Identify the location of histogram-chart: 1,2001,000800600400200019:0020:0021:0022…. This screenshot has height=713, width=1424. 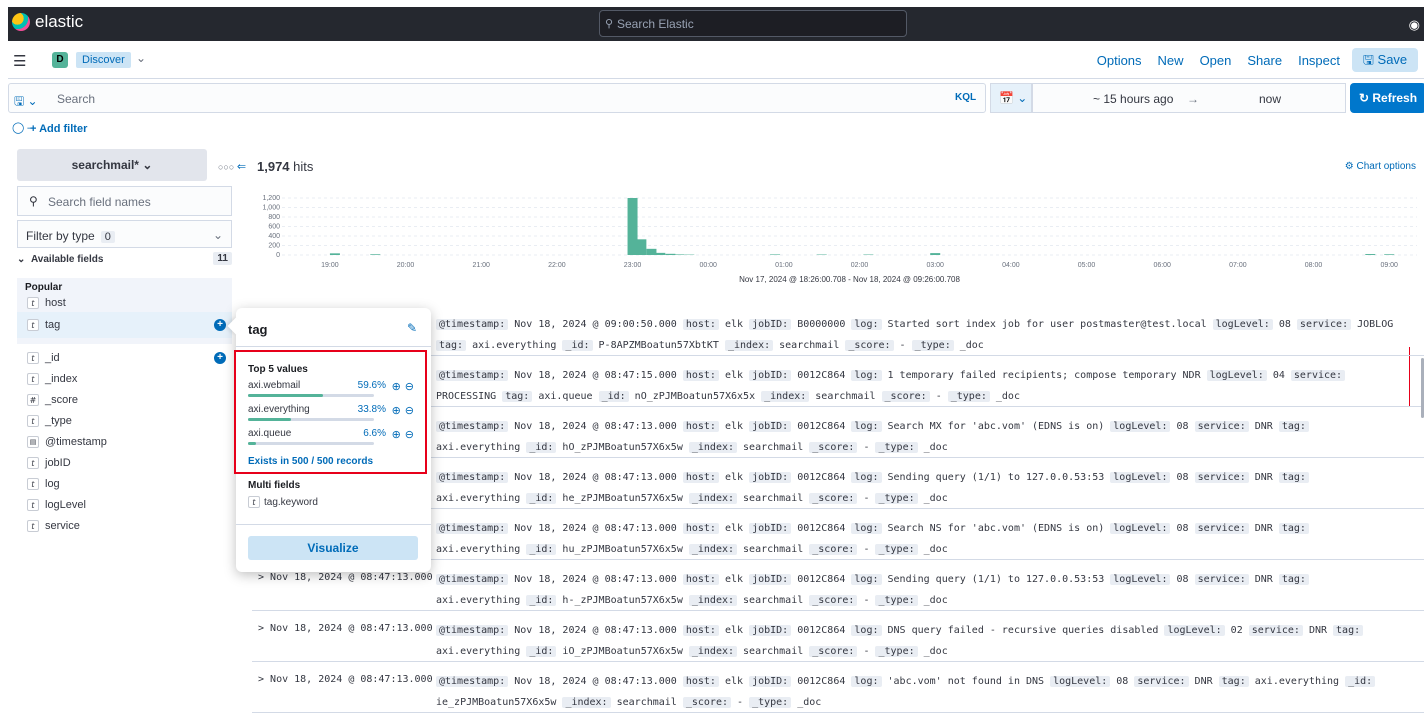
(838, 243).